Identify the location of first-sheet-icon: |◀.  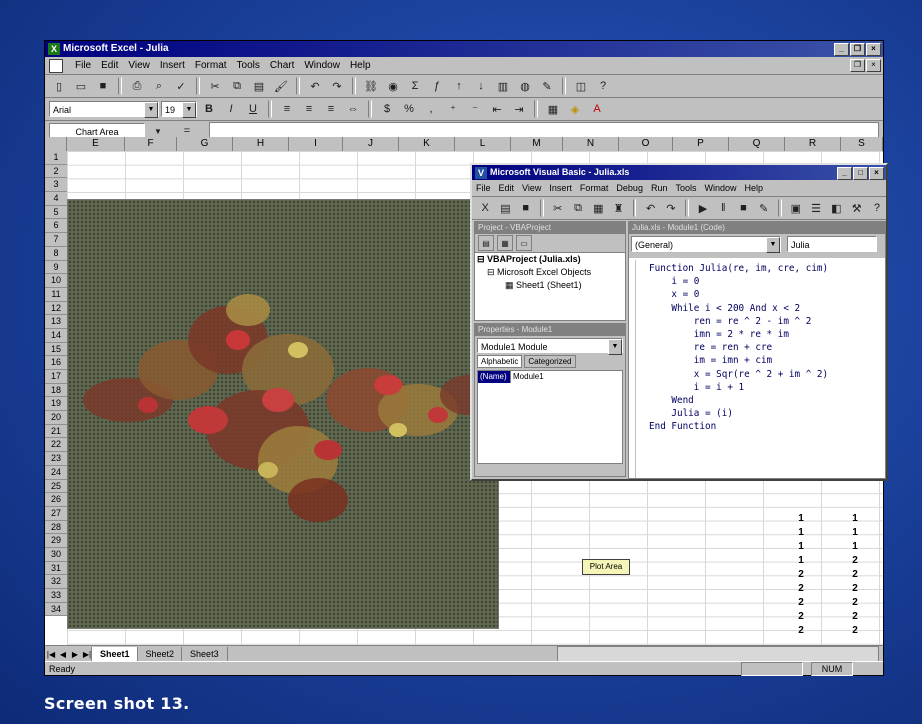
(51, 654).